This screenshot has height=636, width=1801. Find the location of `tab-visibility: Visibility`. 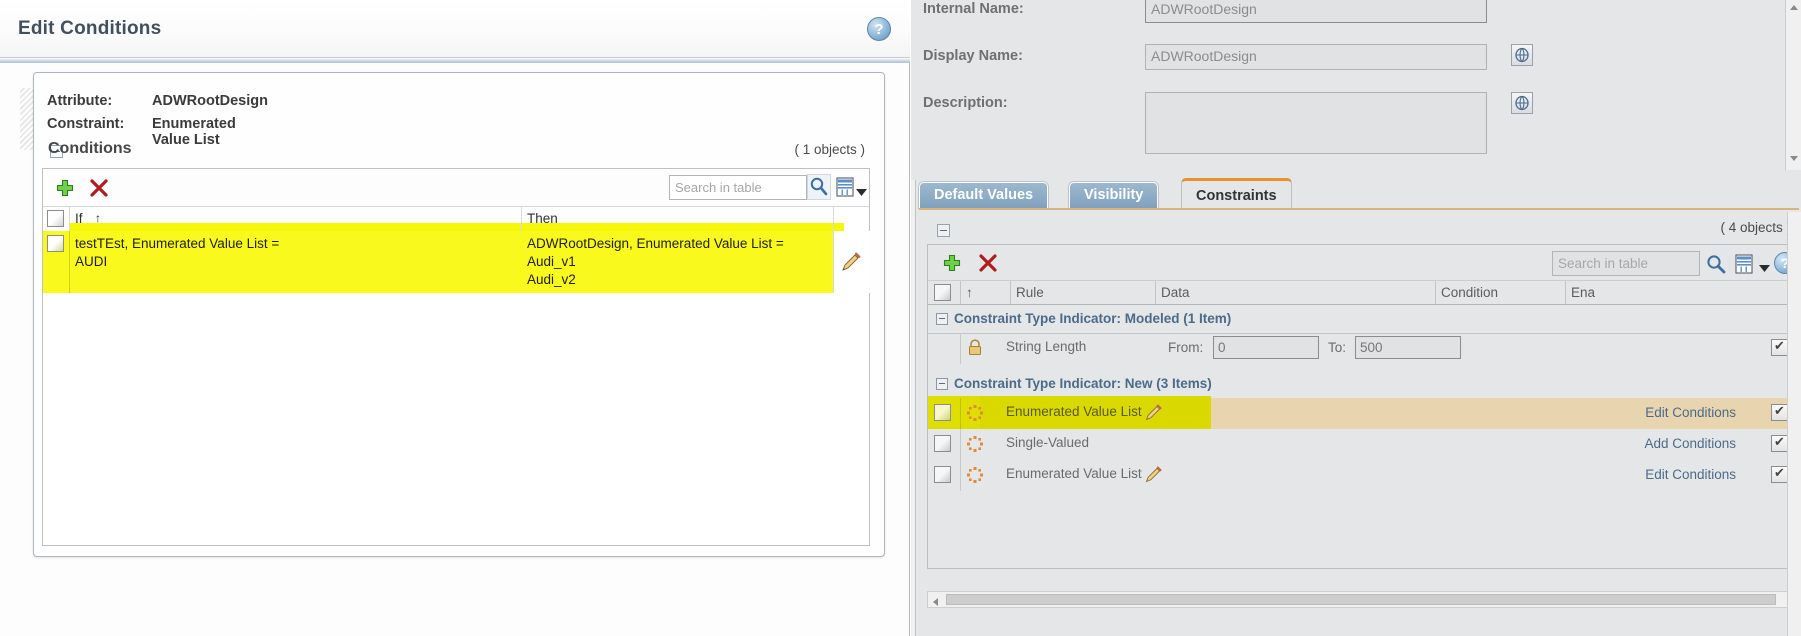

tab-visibility: Visibility is located at coordinates (1114, 195).